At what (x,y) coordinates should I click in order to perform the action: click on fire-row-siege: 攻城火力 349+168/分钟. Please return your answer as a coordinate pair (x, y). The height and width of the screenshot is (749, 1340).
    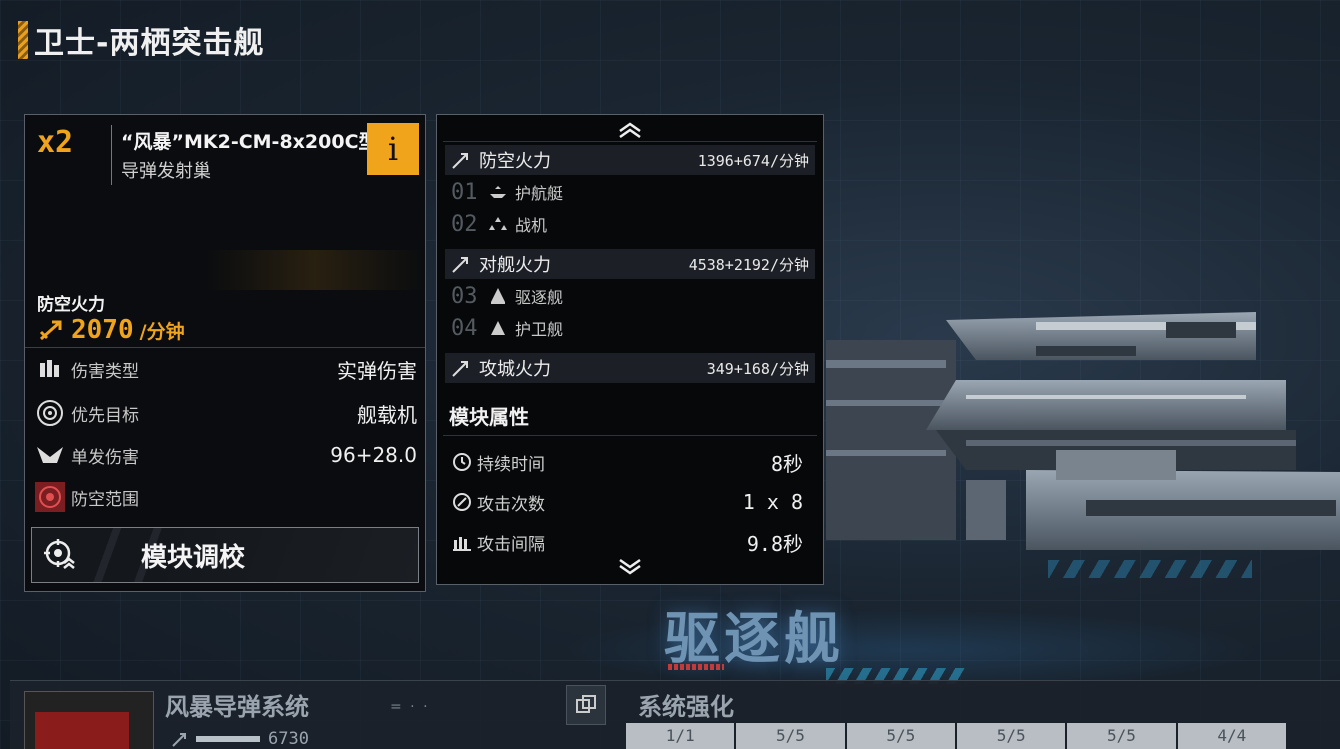
    Looking at the image, I should click on (630, 368).